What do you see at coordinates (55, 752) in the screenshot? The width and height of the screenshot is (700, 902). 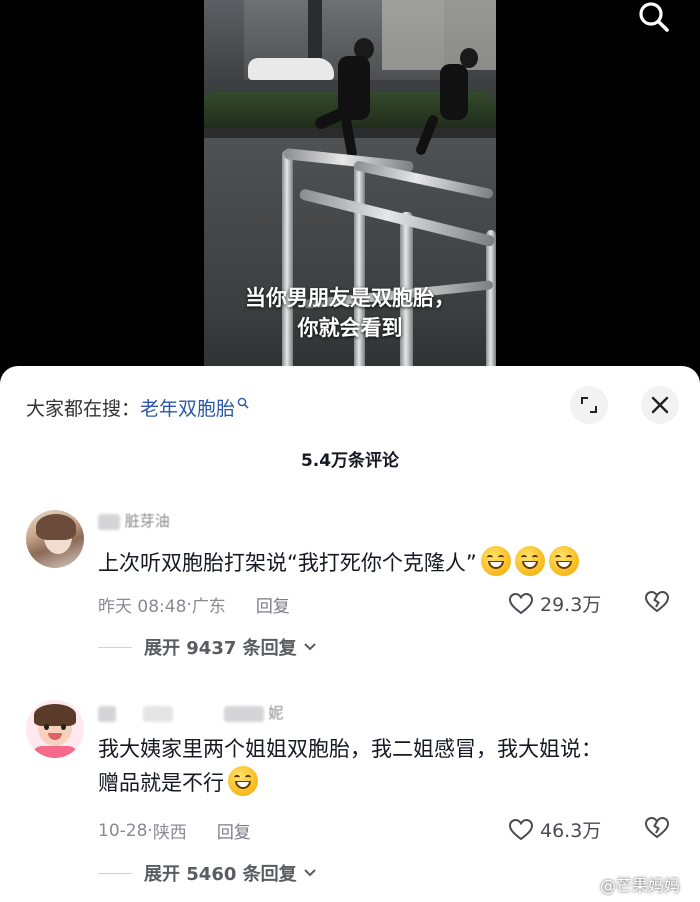 I see `avatar-shirt` at bounding box center [55, 752].